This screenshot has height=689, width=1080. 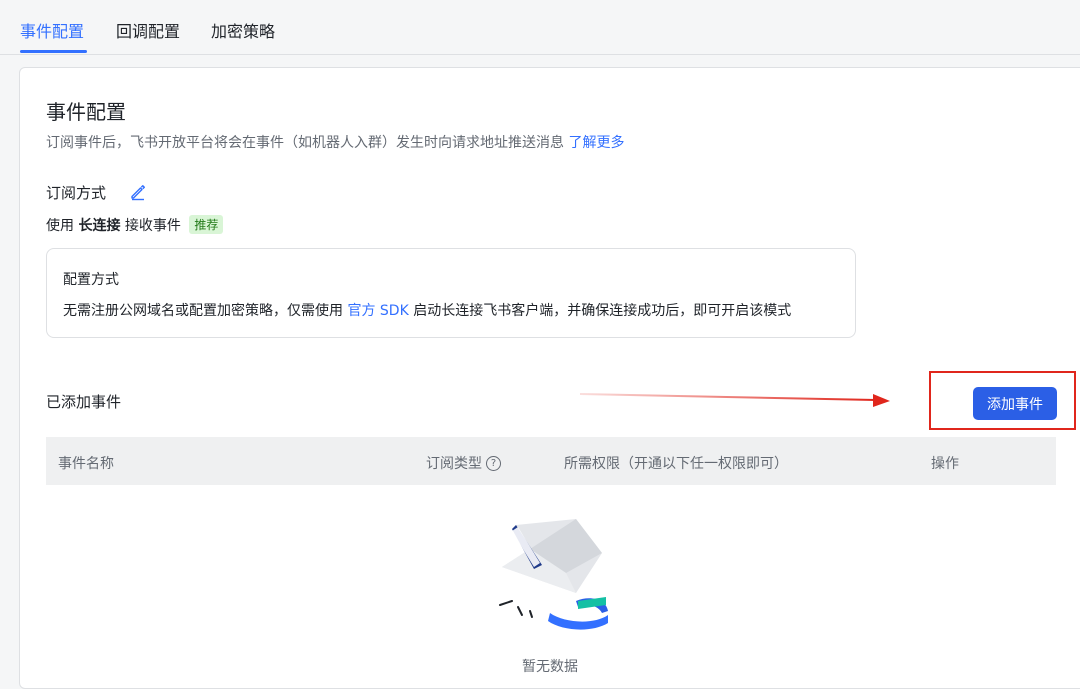 What do you see at coordinates (377, 311) in the screenshot?
I see `official-sdk-link: 官方 SDK` at bounding box center [377, 311].